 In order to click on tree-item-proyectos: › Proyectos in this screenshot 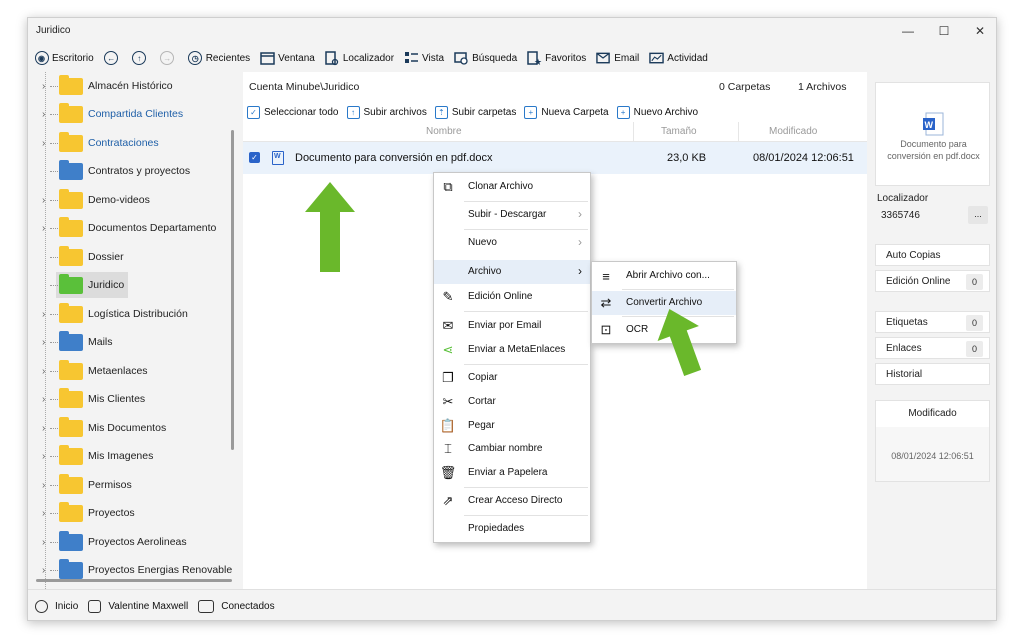, I will do `click(135, 513)`.